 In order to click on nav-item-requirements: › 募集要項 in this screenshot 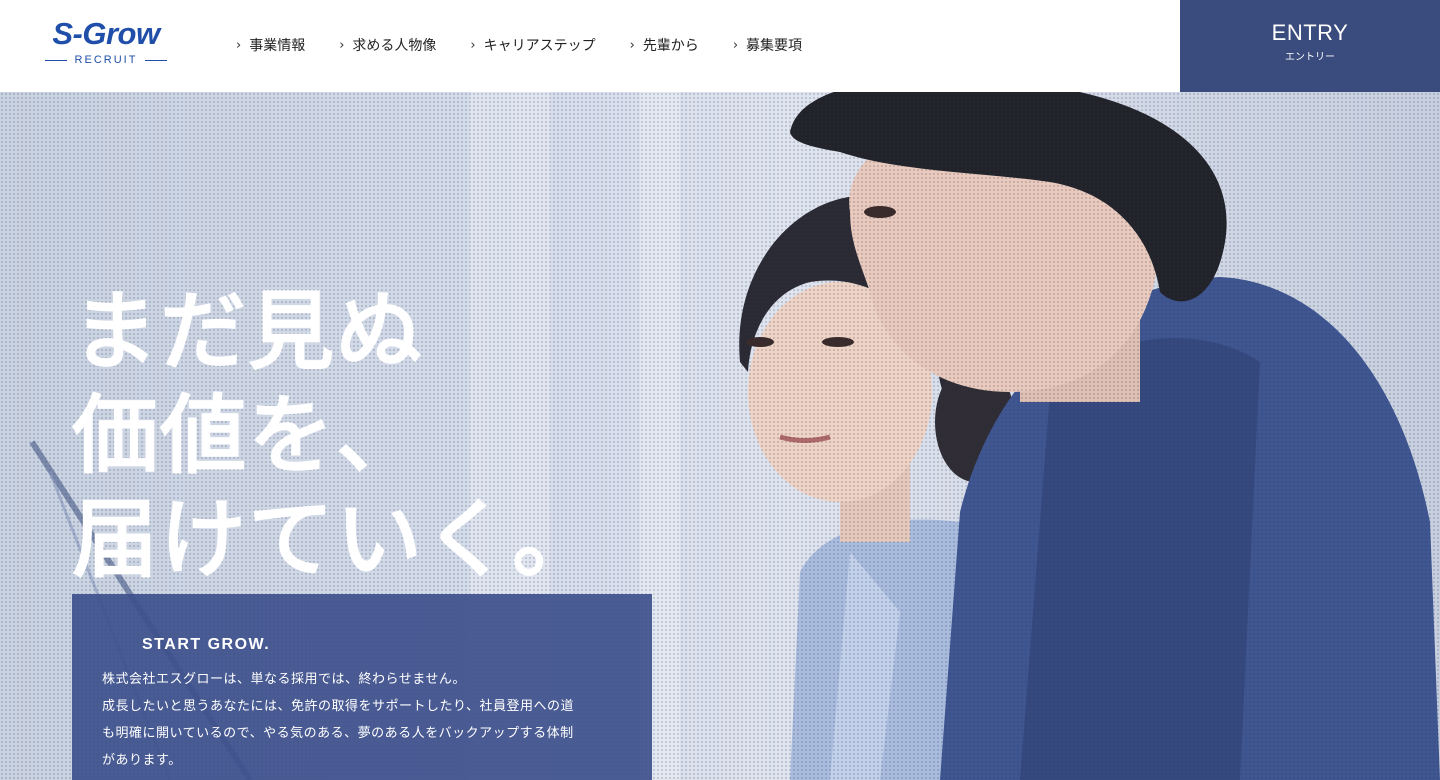, I will do `click(767, 45)`.